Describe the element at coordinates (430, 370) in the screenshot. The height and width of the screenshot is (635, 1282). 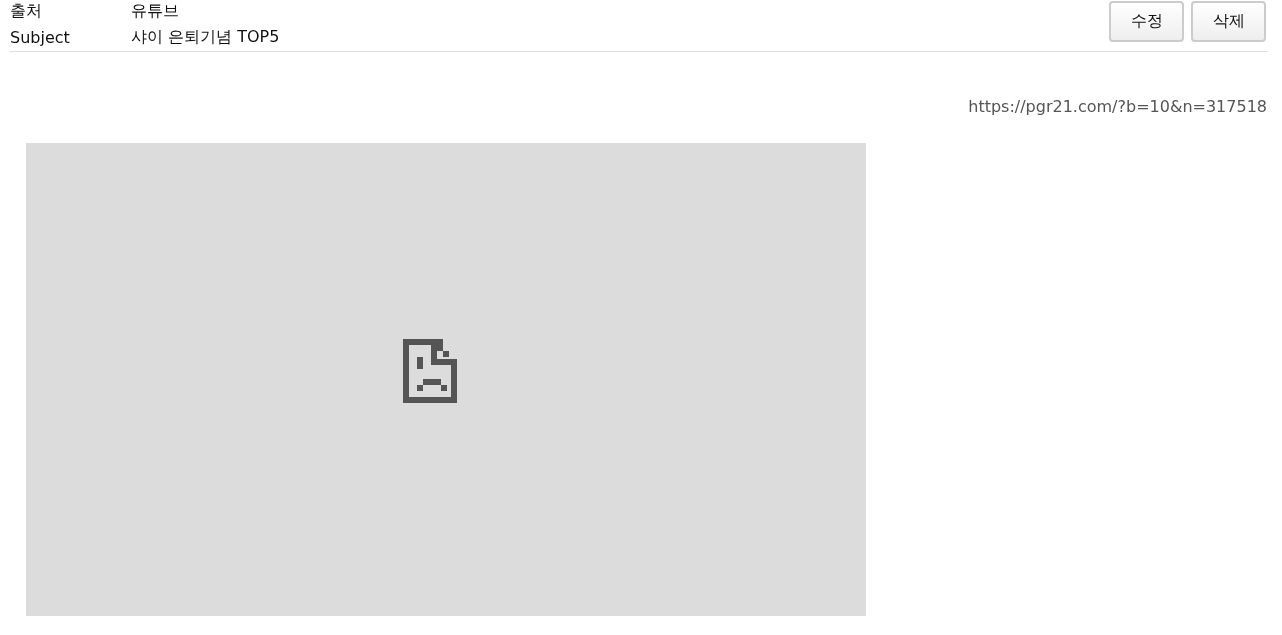
I see `broken-file-icon` at that location.